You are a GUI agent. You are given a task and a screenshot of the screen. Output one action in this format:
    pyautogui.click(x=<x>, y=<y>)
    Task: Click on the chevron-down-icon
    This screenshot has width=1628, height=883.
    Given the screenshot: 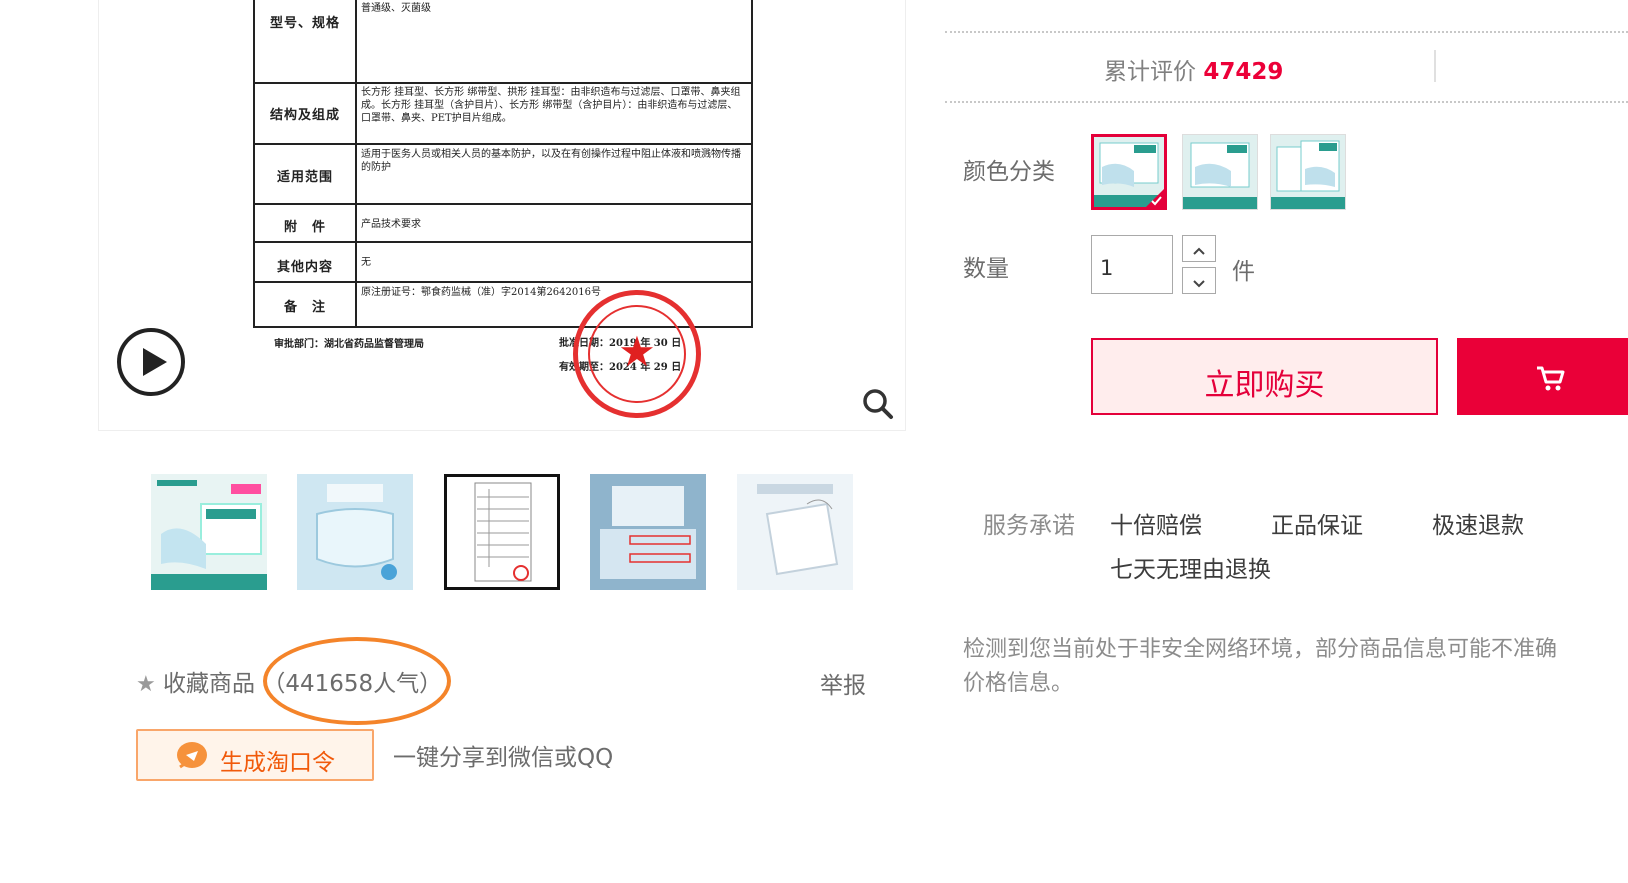 What is the action you would take?
    pyautogui.click(x=1199, y=284)
    